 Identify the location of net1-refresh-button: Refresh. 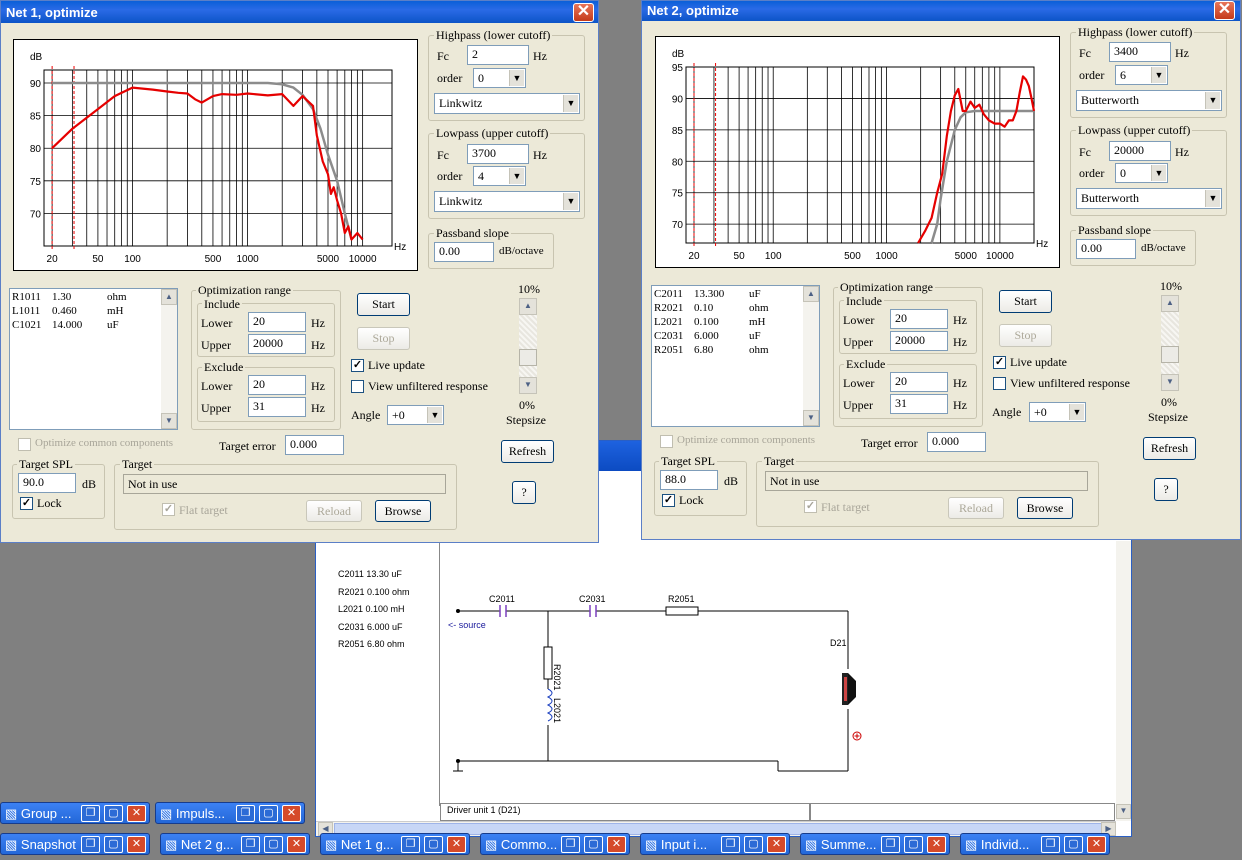
(527, 451).